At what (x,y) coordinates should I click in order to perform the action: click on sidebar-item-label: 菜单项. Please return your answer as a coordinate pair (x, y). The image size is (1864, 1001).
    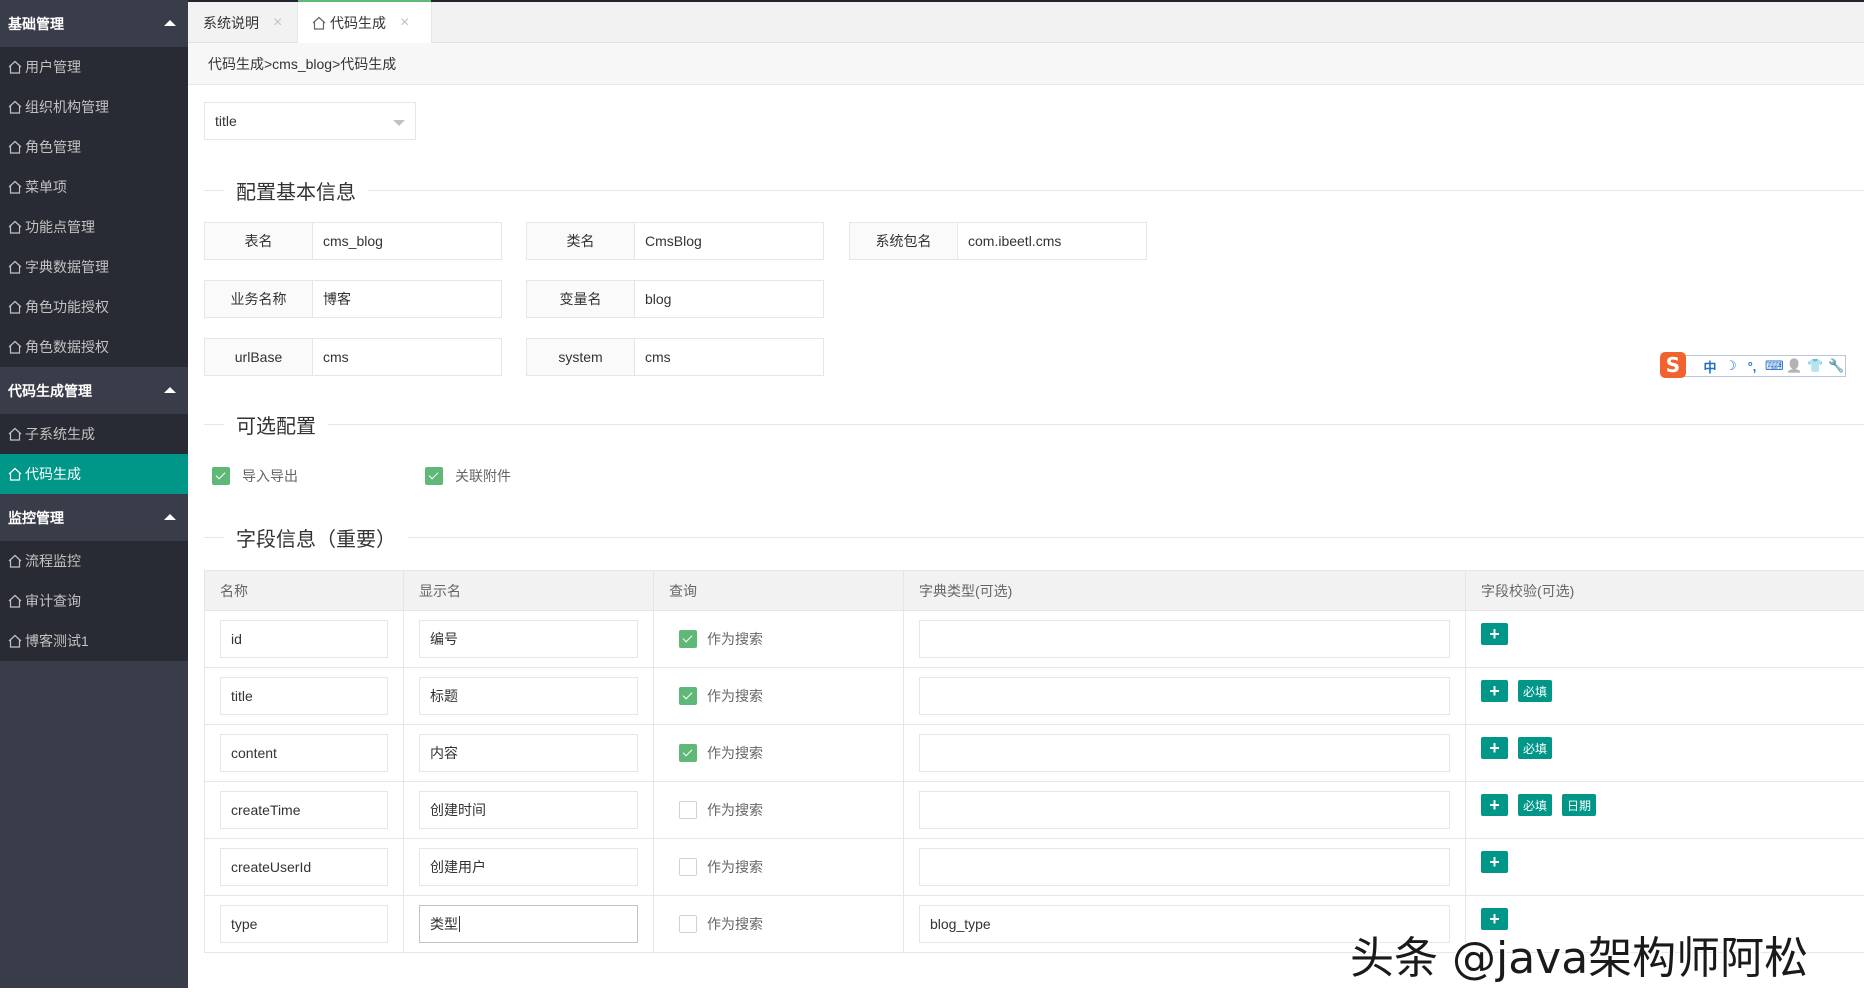
    Looking at the image, I should click on (46, 187).